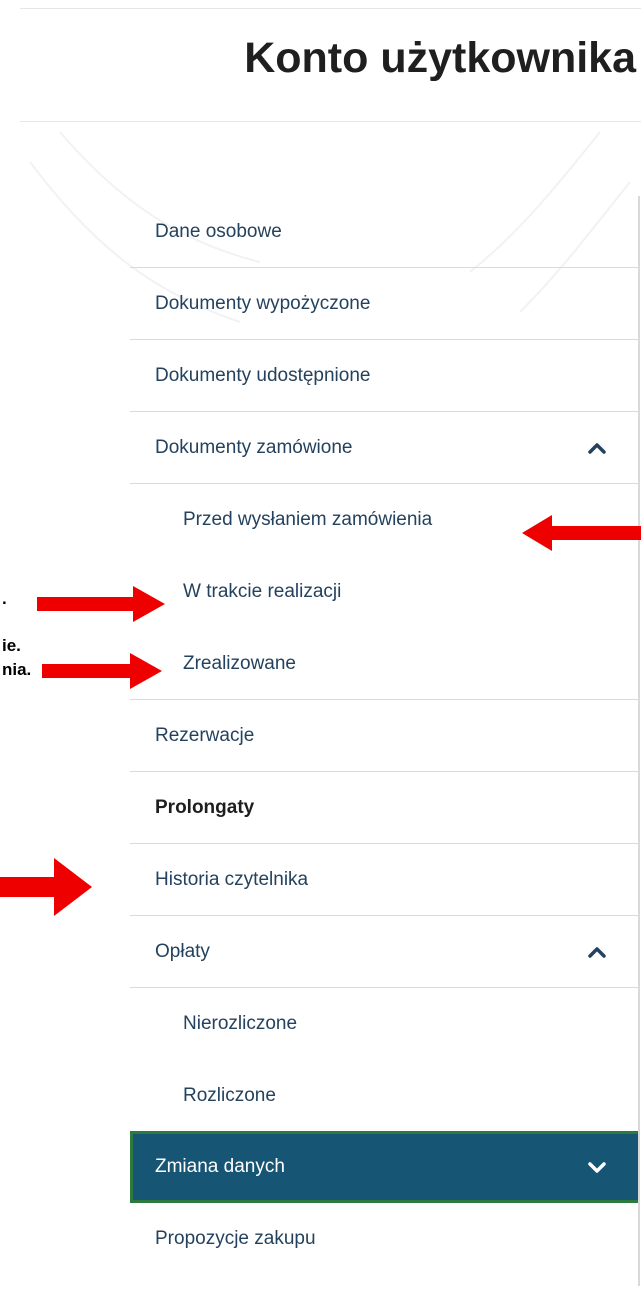 Image resolution: width=641 pixels, height=1289 pixels. Describe the element at coordinates (308, 519) in the screenshot. I see `menu-item-label: Przed wysłaniem zamówienia` at that location.